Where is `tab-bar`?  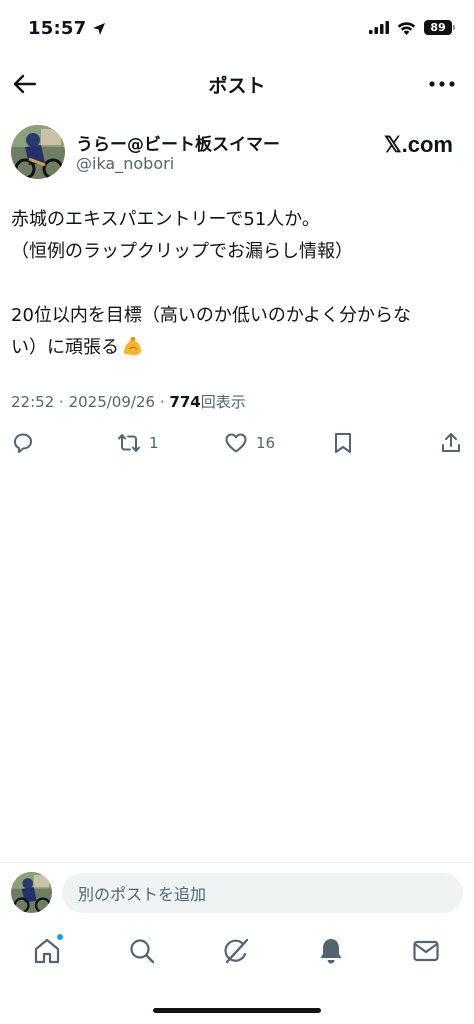
tab-bar is located at coordinates (237, 953).